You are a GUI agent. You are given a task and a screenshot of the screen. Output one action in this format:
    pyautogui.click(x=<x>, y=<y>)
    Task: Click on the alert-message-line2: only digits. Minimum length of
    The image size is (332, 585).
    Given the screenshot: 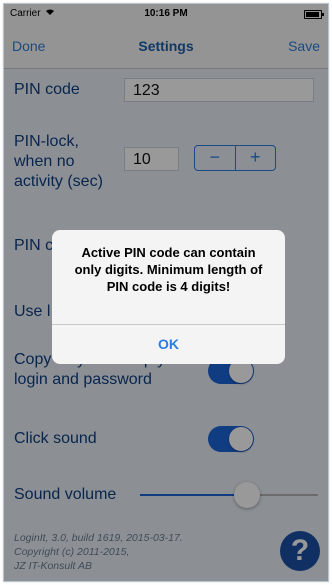 What is the action you would take?
    pyautogui.click(x=168, y=269)
    